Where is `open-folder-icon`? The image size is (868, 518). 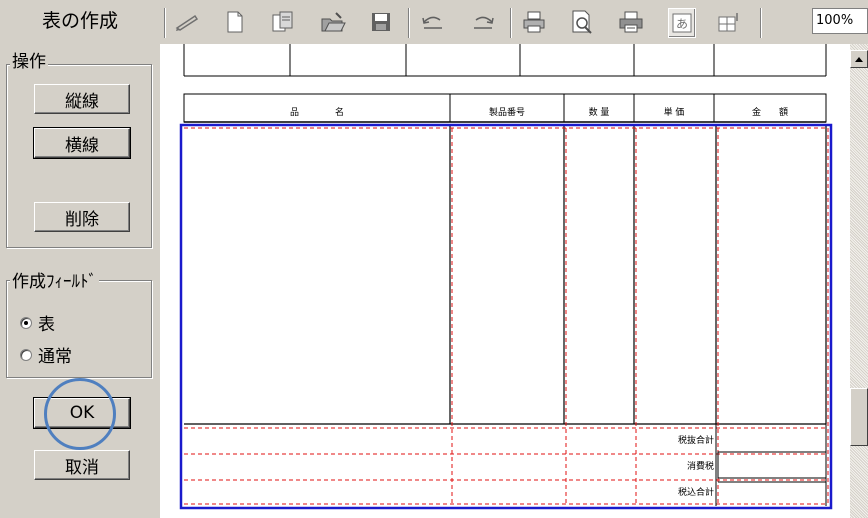 open-folder-icon is located at coordinates (333, 22).